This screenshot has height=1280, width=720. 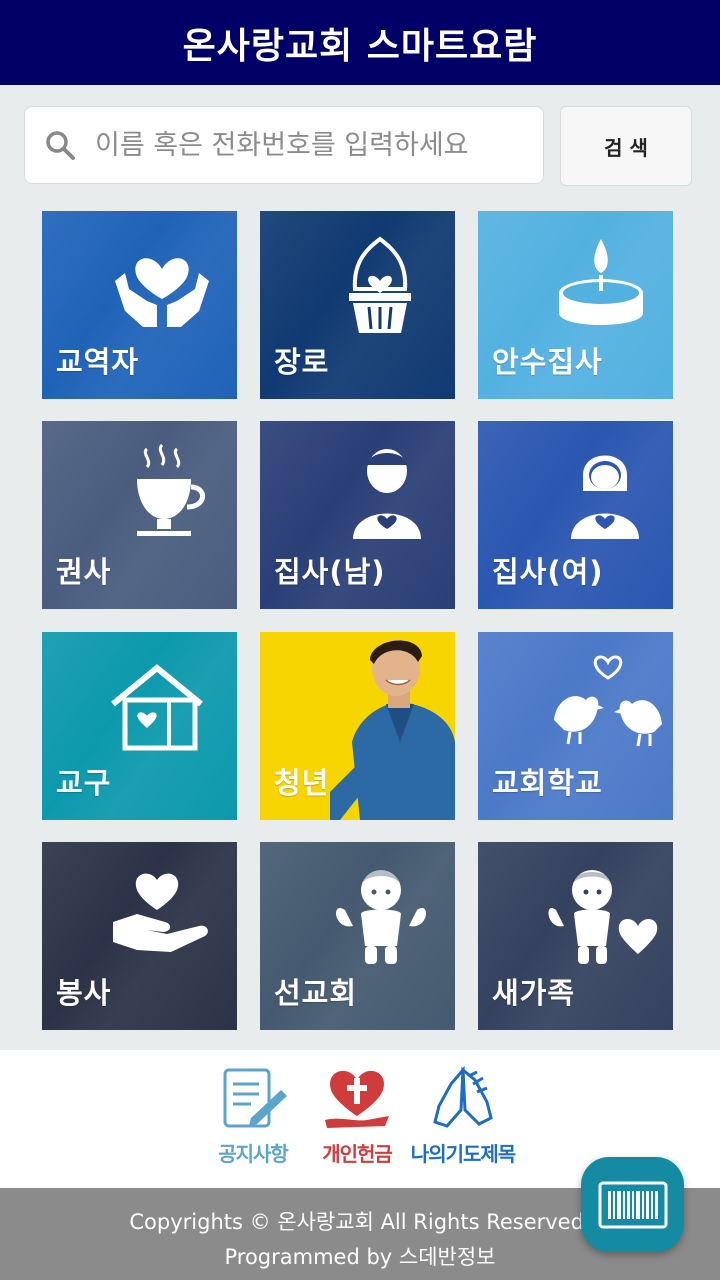 I want to click on bottom-nav-notice: 공지사항, so click(x=253, y=1114).